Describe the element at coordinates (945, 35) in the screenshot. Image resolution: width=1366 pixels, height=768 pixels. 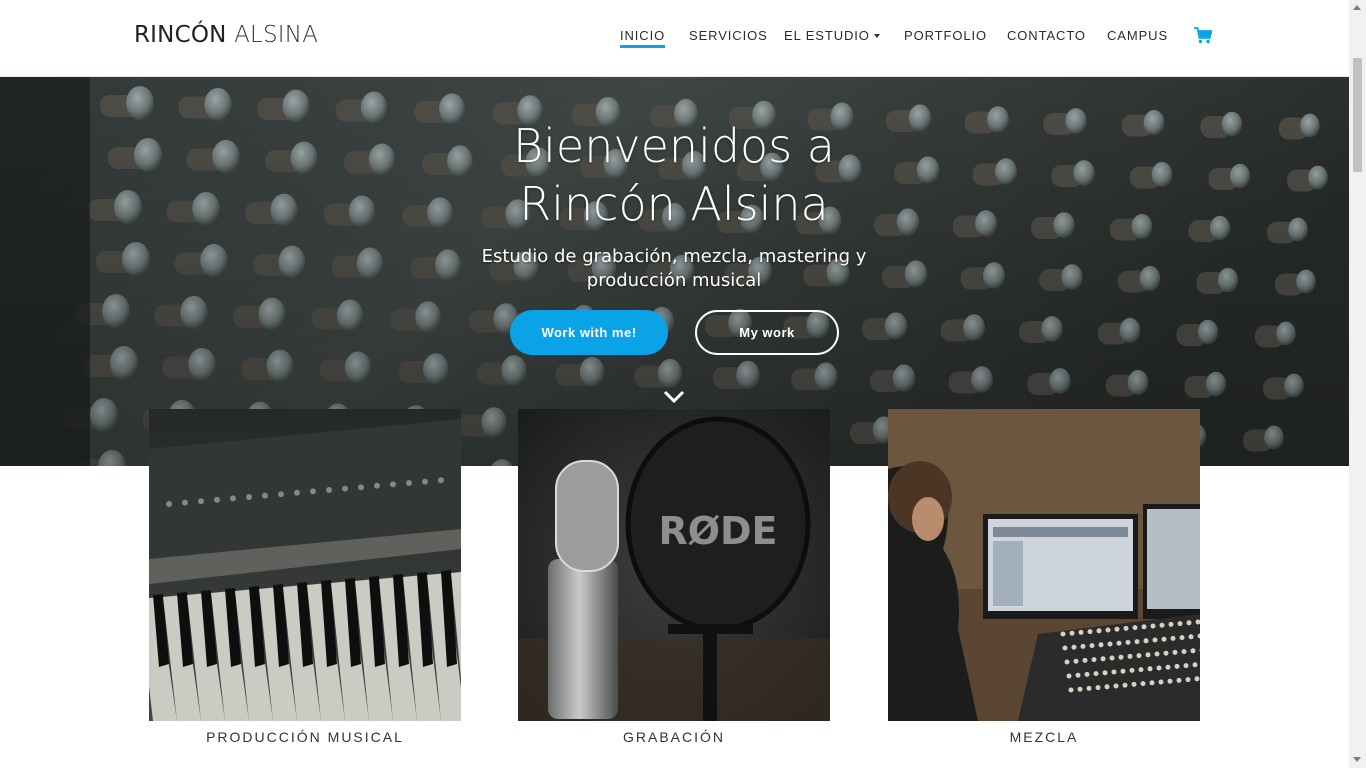
I see `nav-item-portfolio: PORTFOLIO` at that location.